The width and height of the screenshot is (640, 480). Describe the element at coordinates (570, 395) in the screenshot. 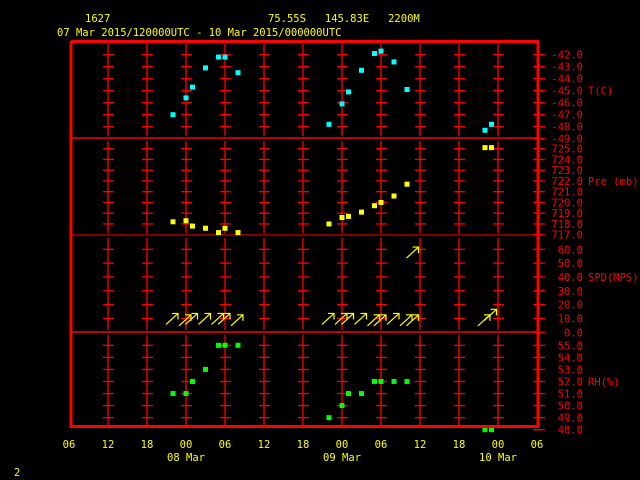

I see `y-tick-label: 51.0` at that location.